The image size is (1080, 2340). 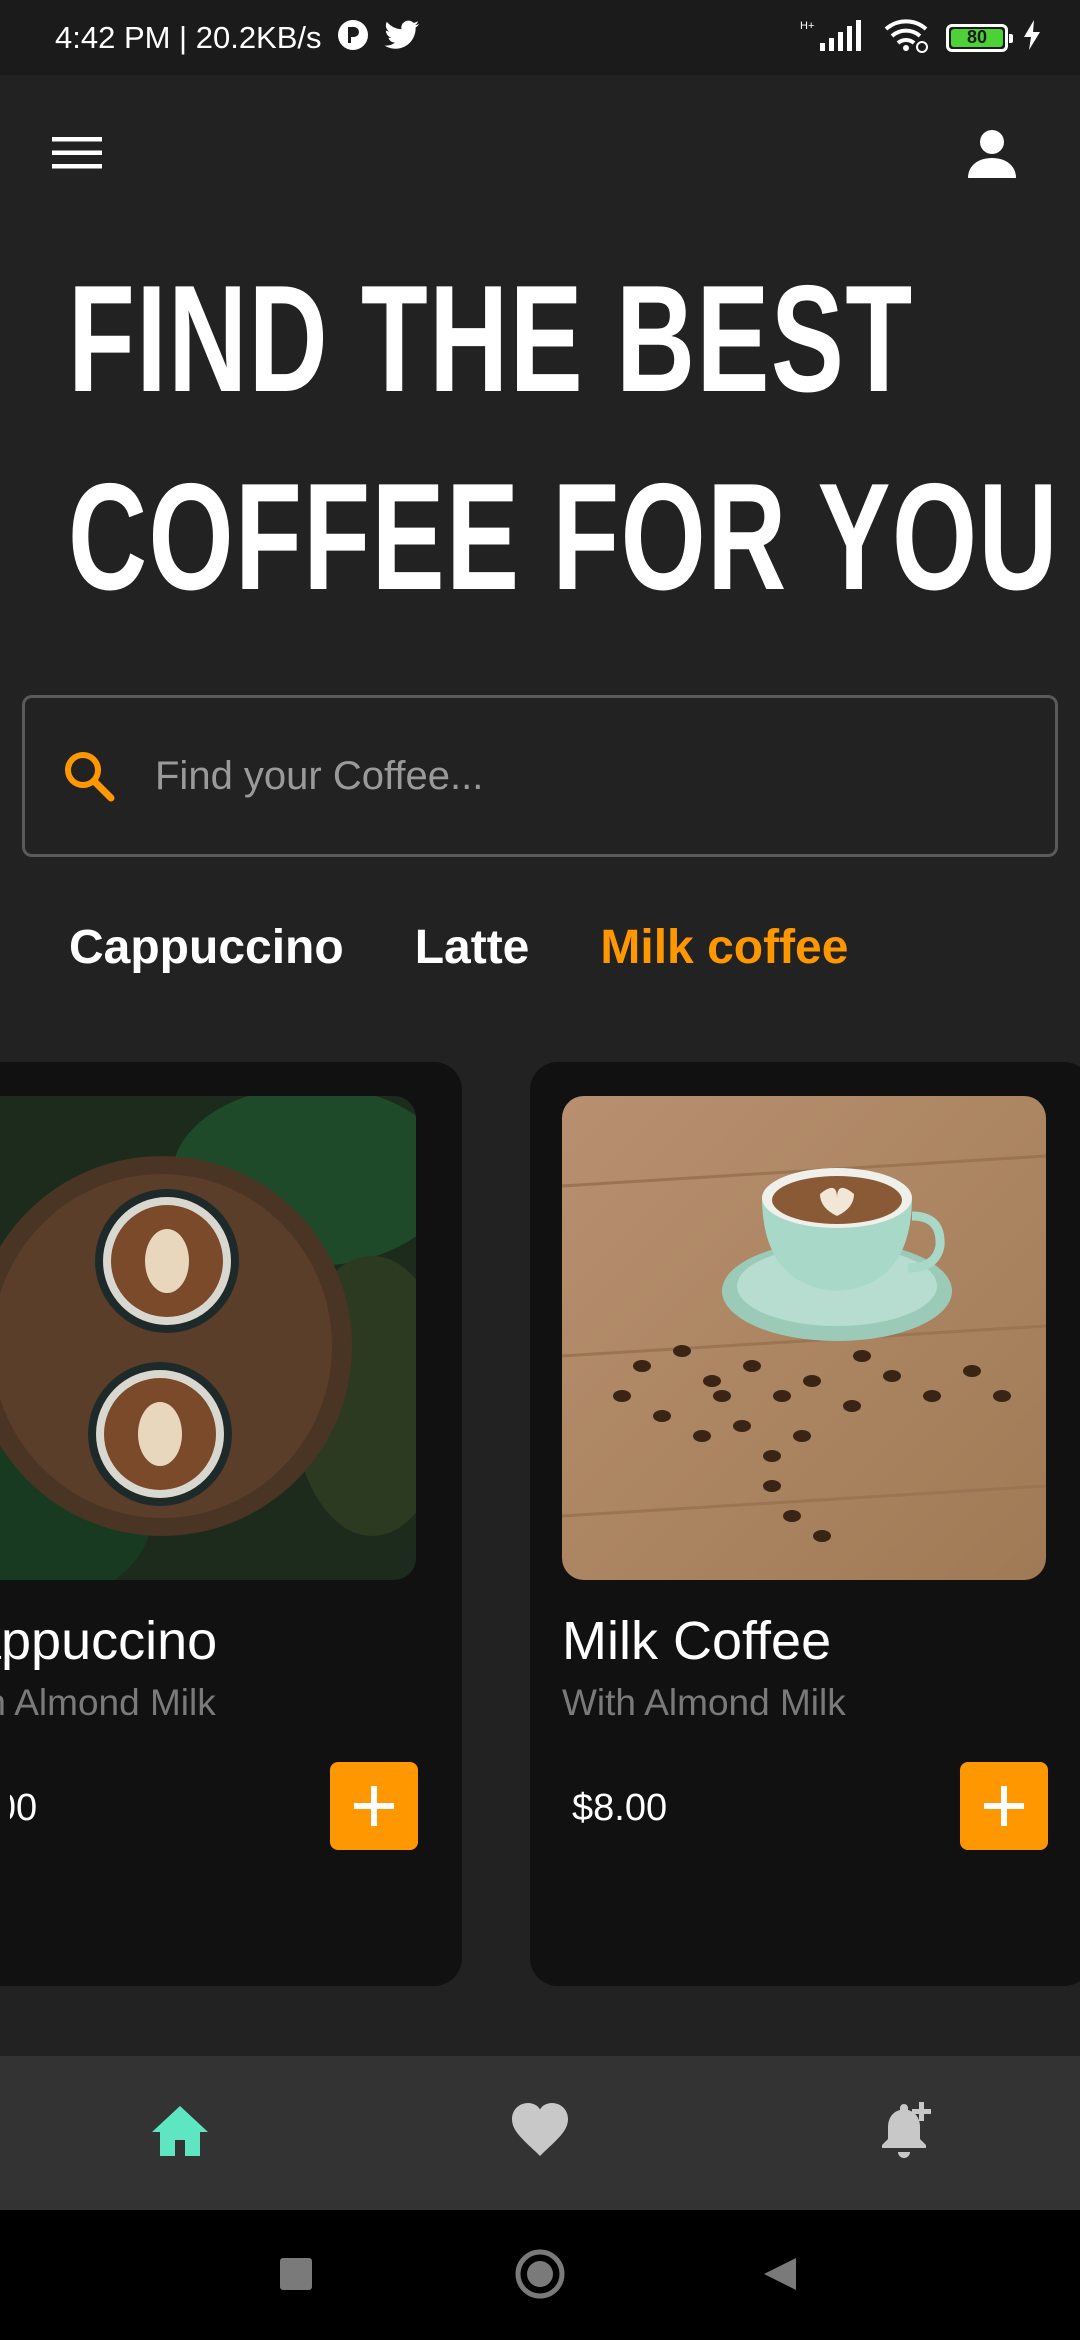 What do you see at coordinates (353, 37) in the screenshot?
I see `app-notification-icon` at bounding box center [353, 37].